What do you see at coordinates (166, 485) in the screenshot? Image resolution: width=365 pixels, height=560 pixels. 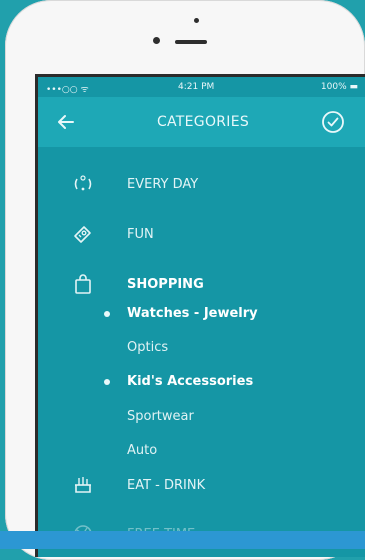 I see `category-label: EAT - DRINK` at bounding box center [166, 485].